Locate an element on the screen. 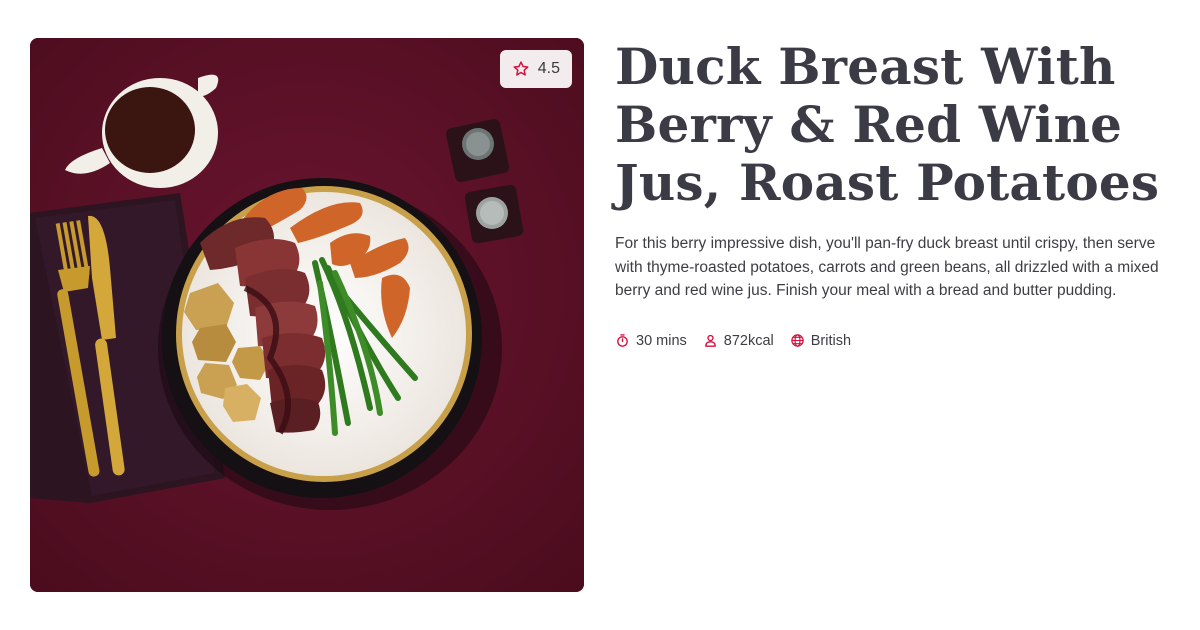 The width and height of the screenshot is (1200, 630). rating-badge: 4.5 is located at coordinates (535, 69).